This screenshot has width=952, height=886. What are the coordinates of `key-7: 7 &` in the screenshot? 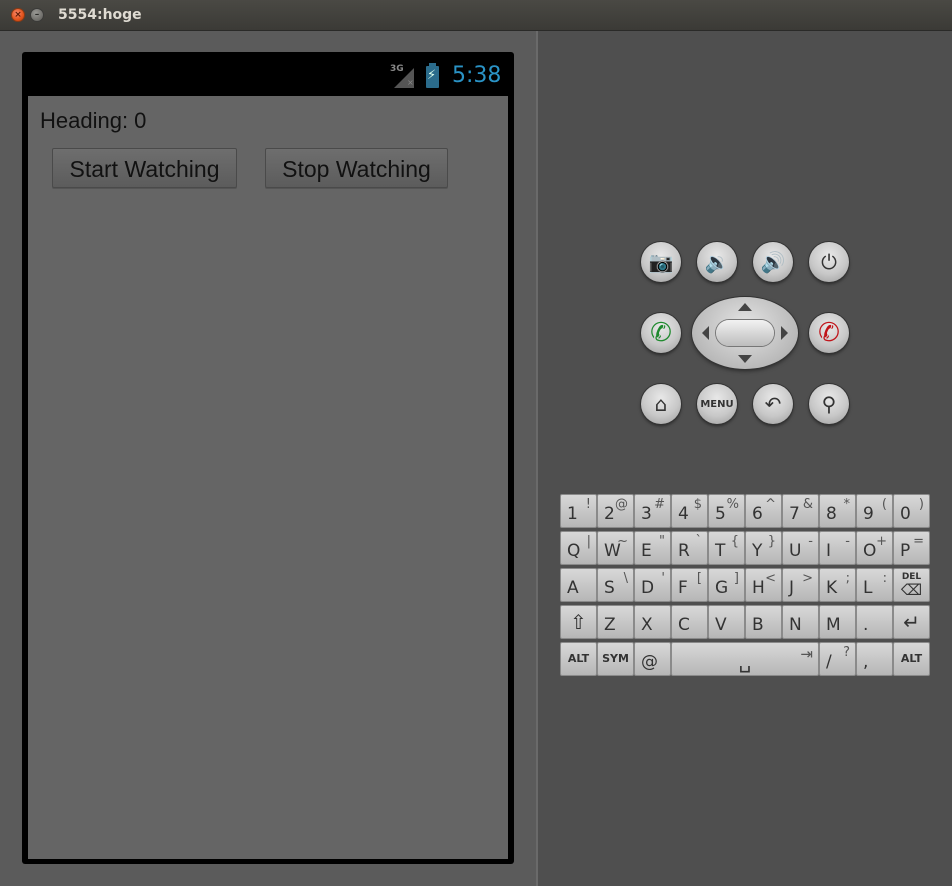 It's located at (800, 511).